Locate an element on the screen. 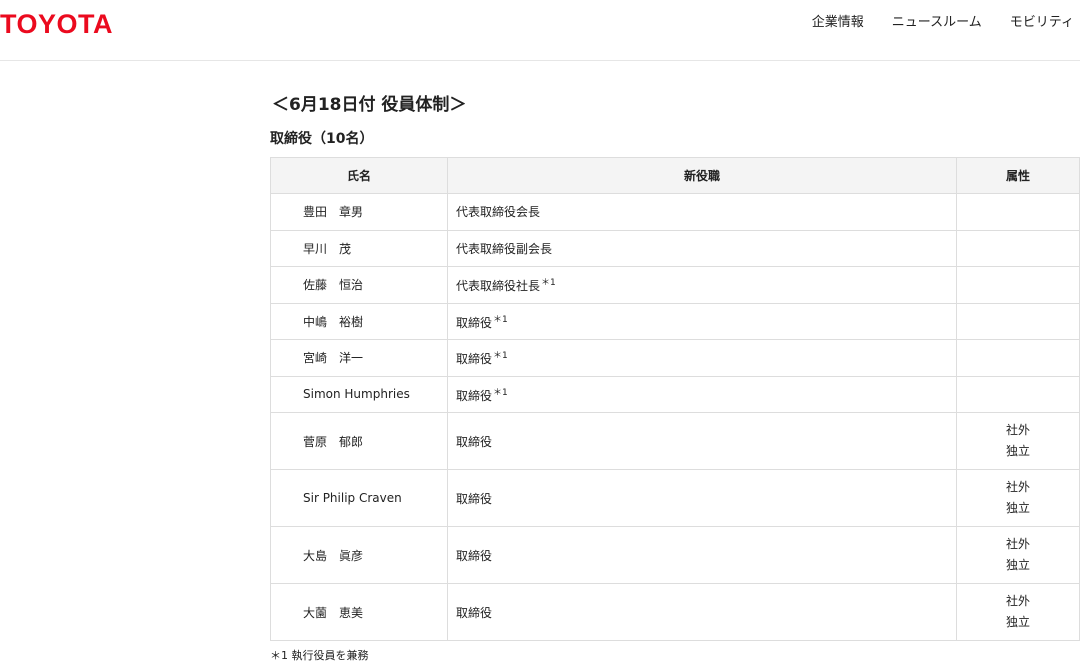 The width and height of the screenshot is (1080, 668). member-name: 中嶋 裕樹 is located at coordinates (359, 321).